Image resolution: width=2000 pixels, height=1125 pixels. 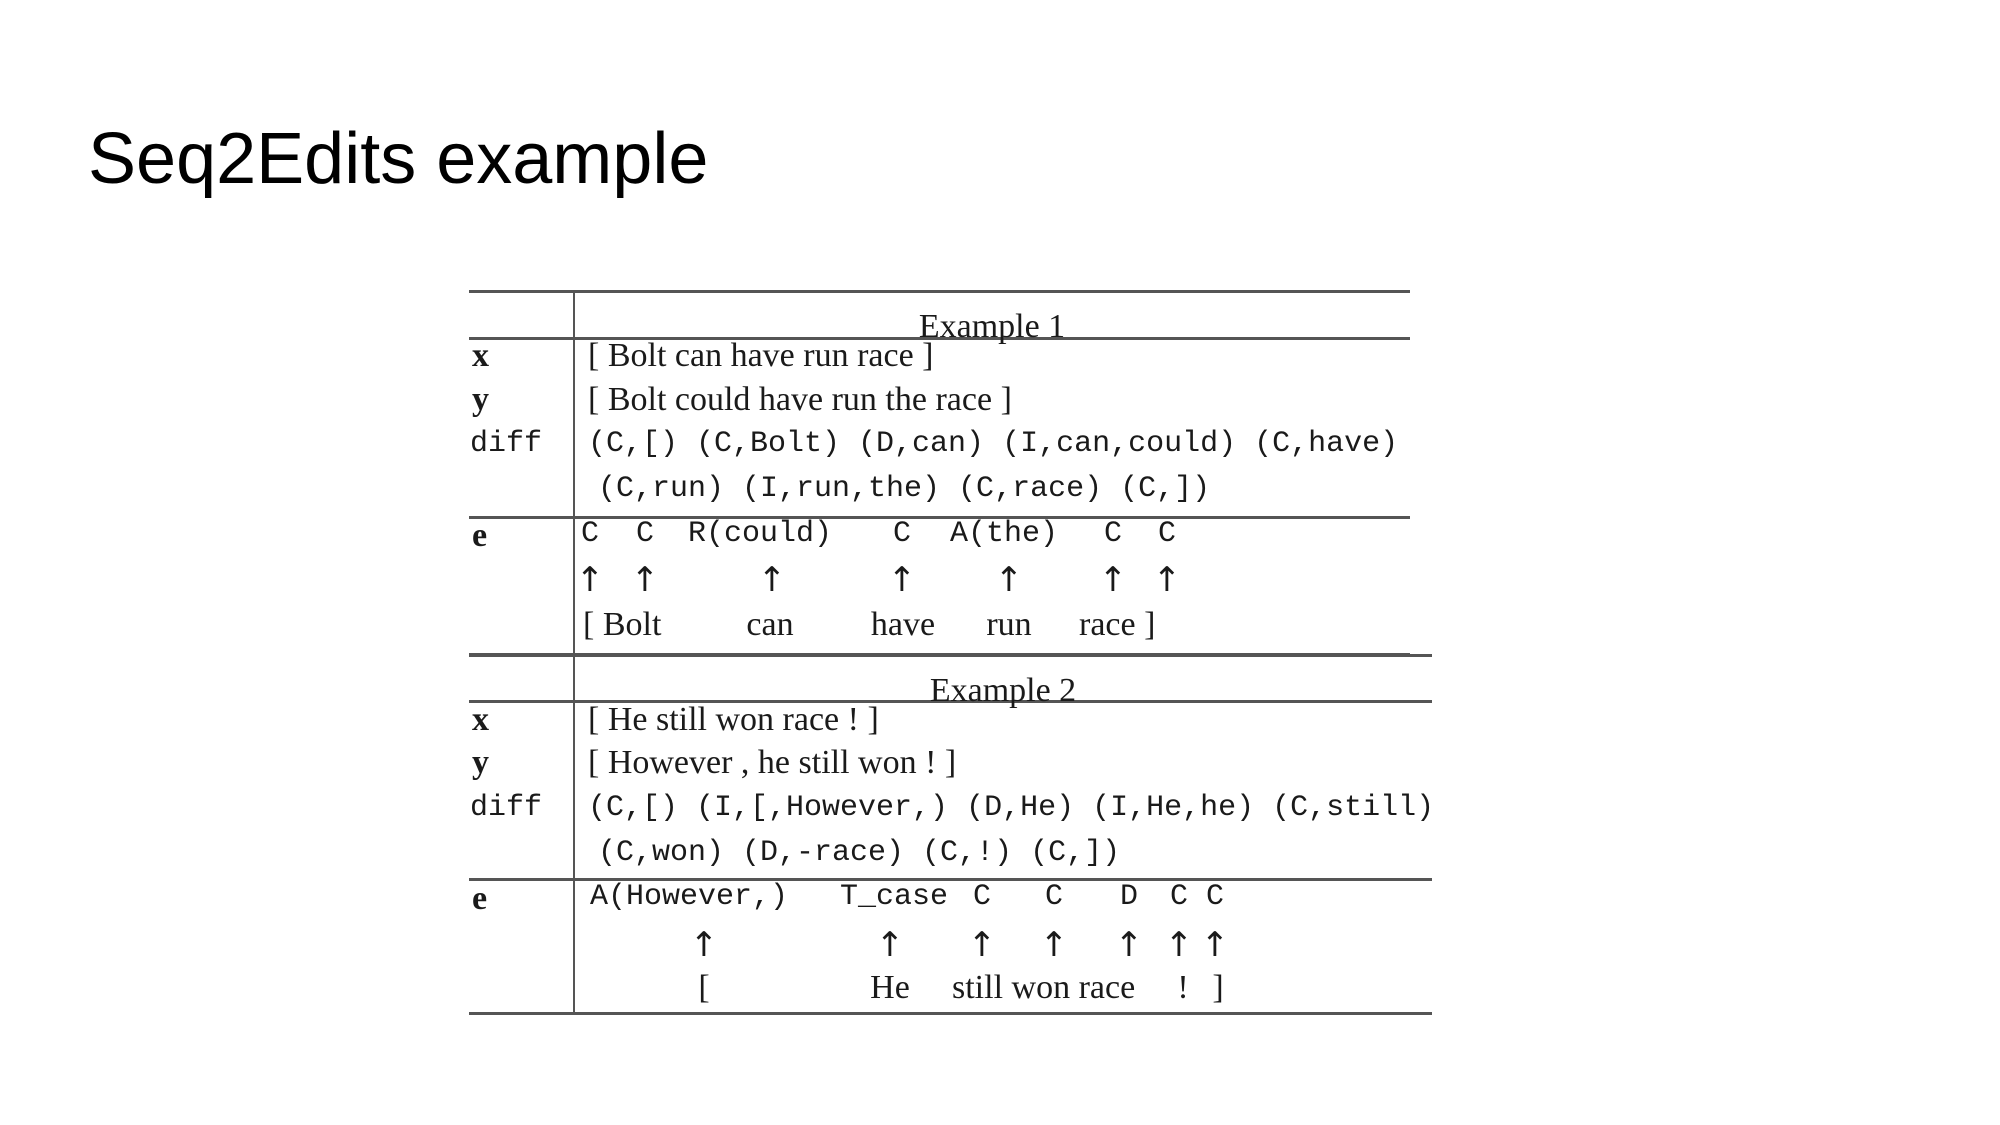 I want to click on diff-line-2: (C,won) (D,-race) (C,!) (C,]), so click(x=859, y=853).